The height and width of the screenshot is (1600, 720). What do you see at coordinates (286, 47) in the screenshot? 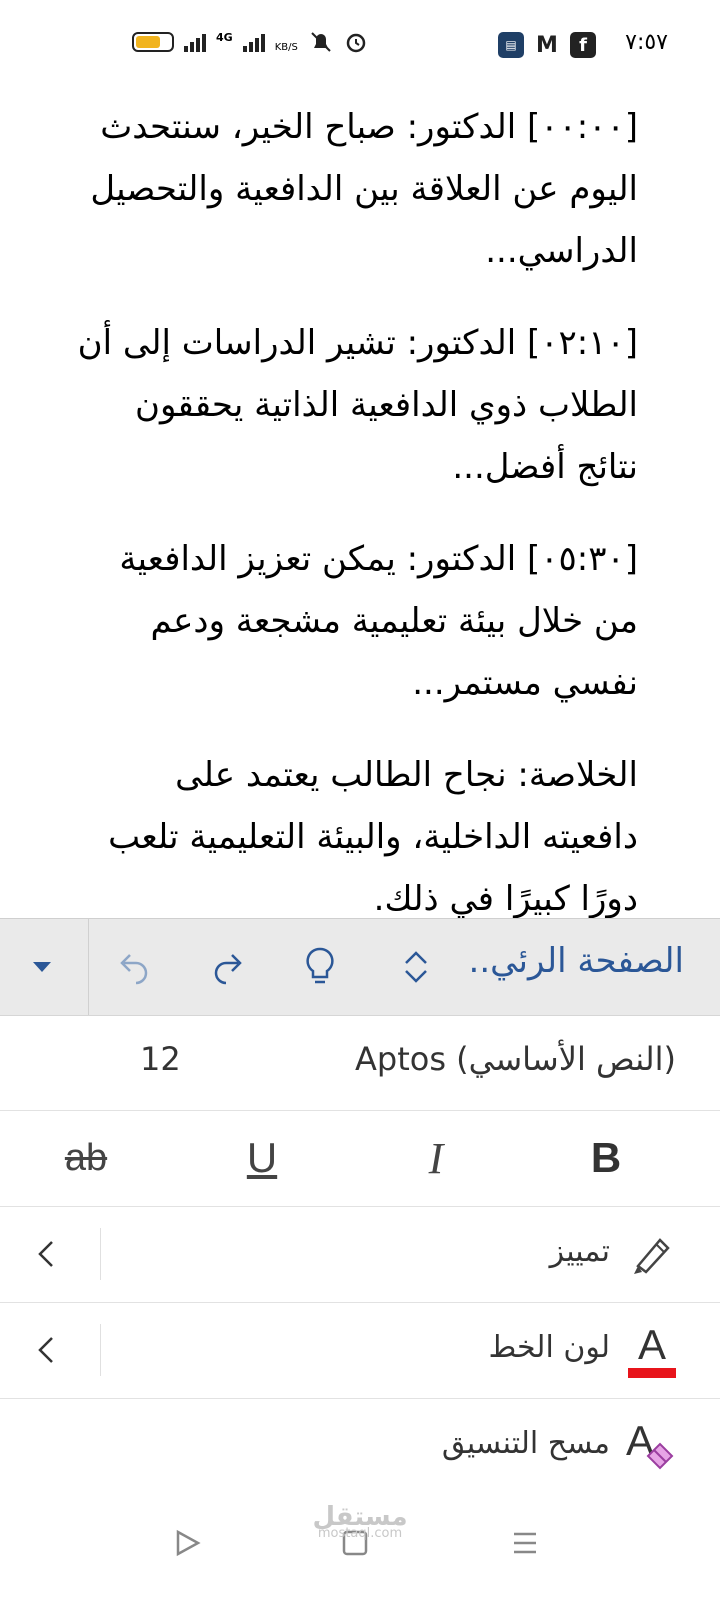
I see `speed-unit-label: KB/S` at bounding box center [286, 47].